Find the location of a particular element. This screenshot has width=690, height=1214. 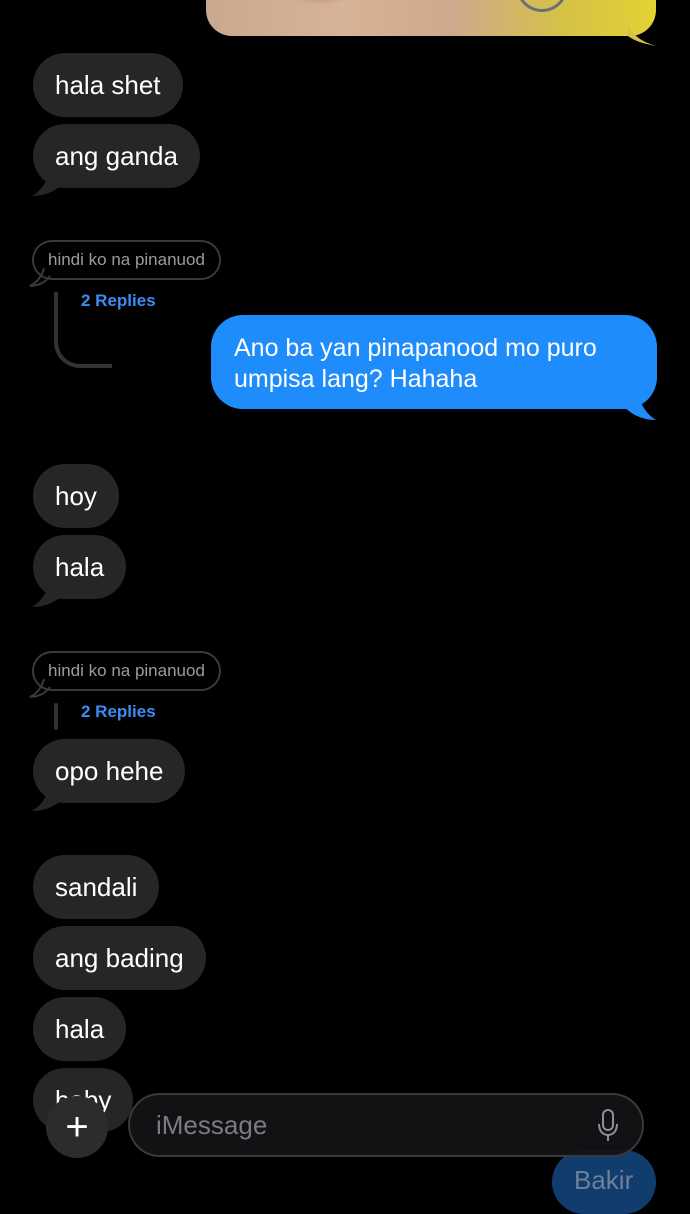

message-text: hoy is located at coordinates (76, 496).